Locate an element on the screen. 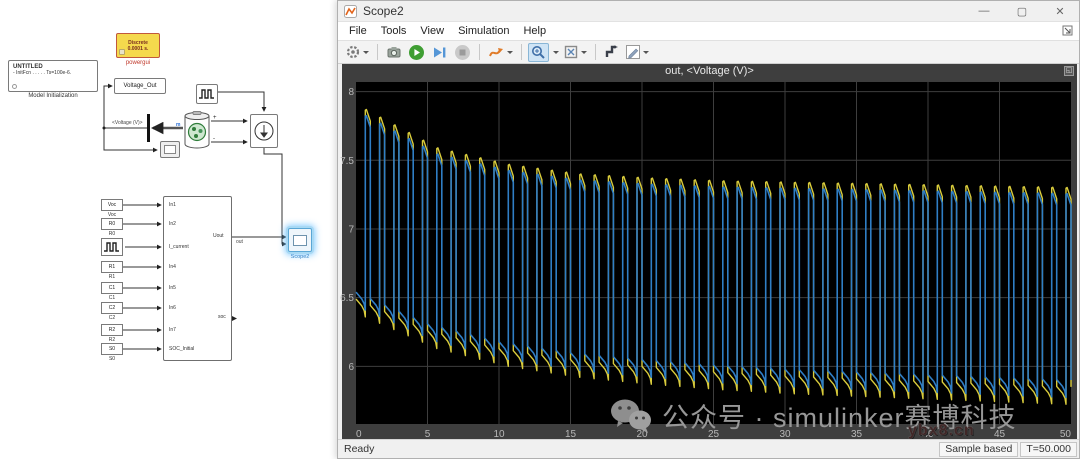 The height and width of the screenshot is (459, 1080). const-block-c1: C1 is located at coordinates (112, 288).